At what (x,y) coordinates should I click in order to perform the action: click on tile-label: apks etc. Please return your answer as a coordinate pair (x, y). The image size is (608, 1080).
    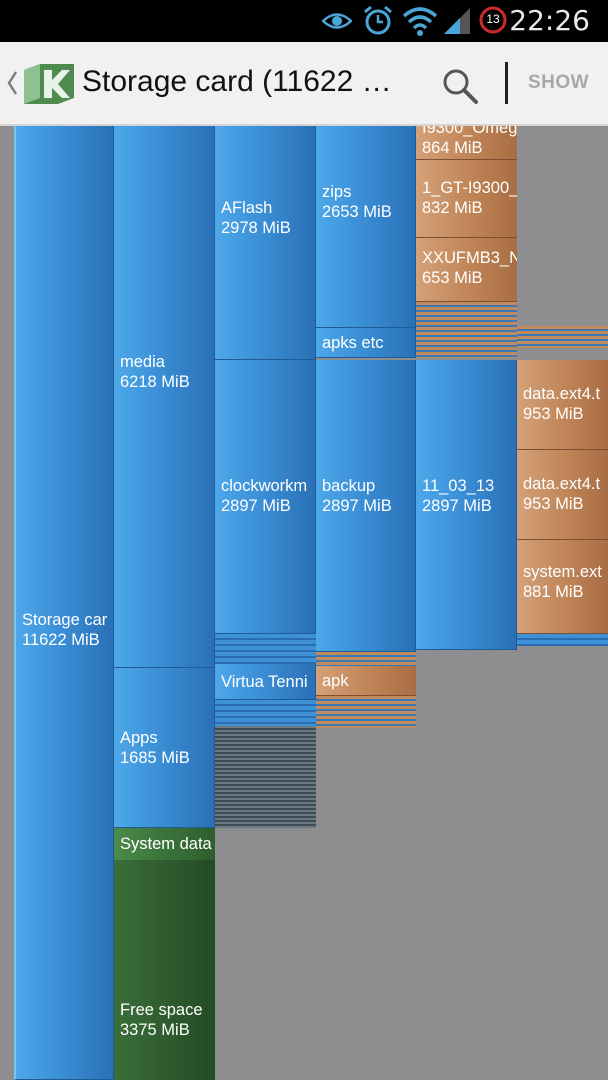
    Looking at the image, I should click on (353, 343).